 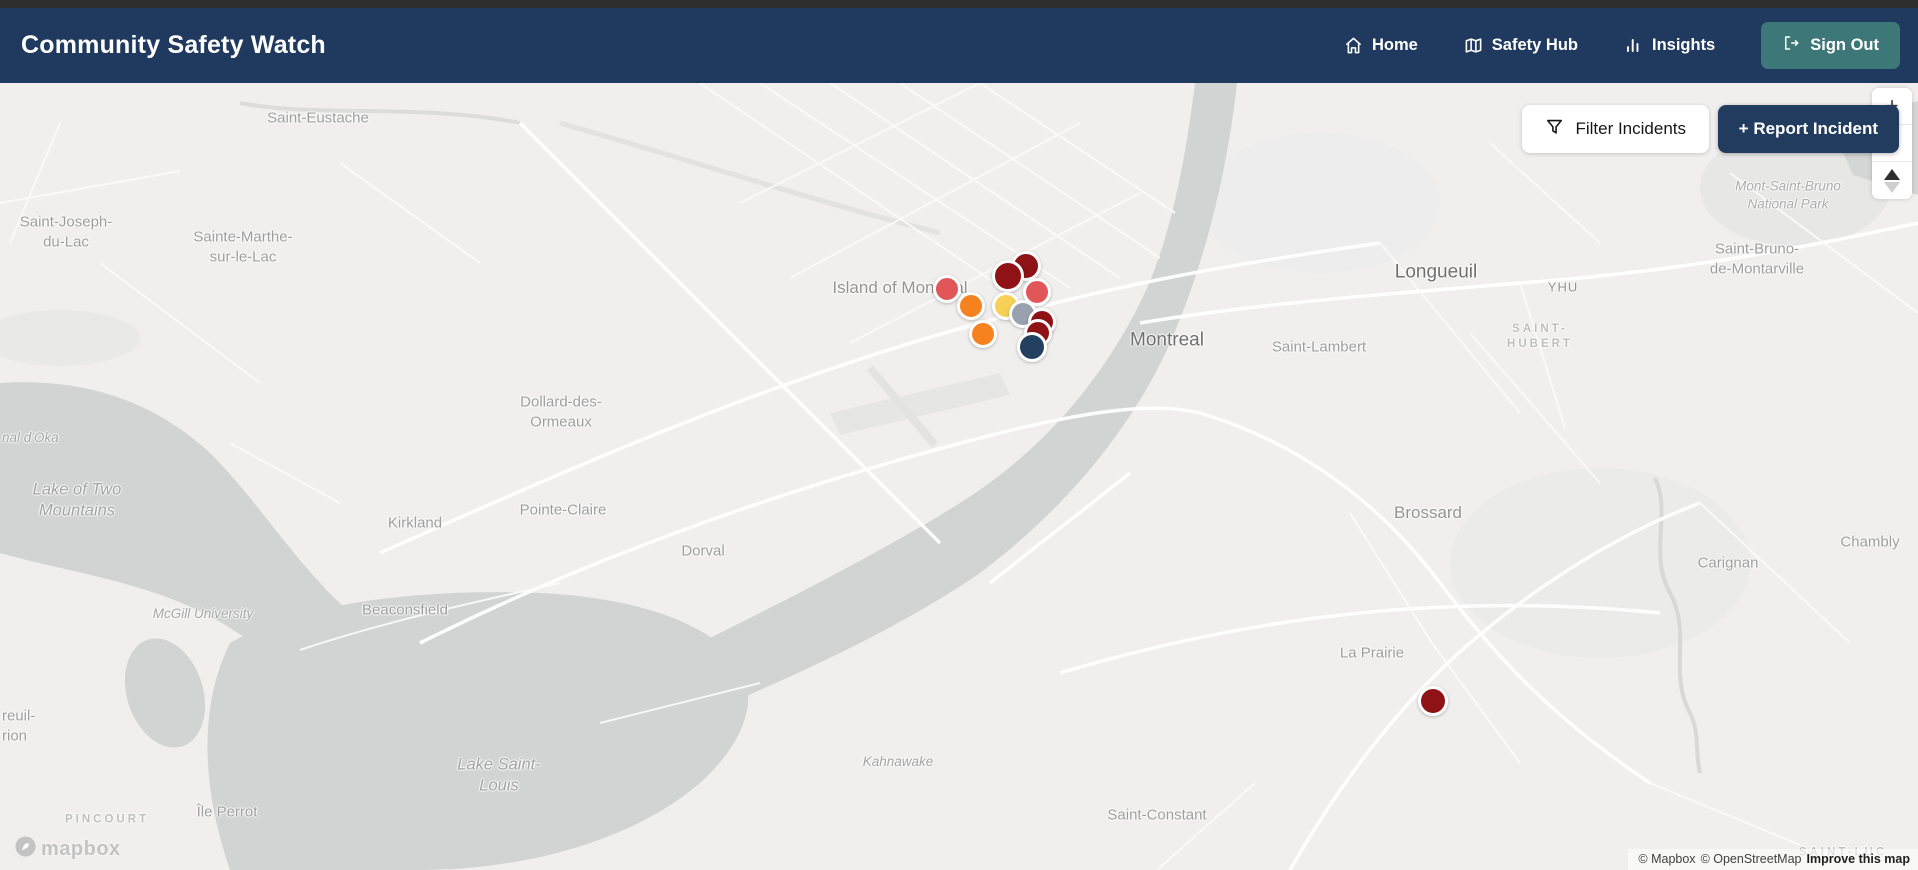 I want to click on main-nav: Home Safety Hub Insights Sign Out, so click(x=1622, y=45).